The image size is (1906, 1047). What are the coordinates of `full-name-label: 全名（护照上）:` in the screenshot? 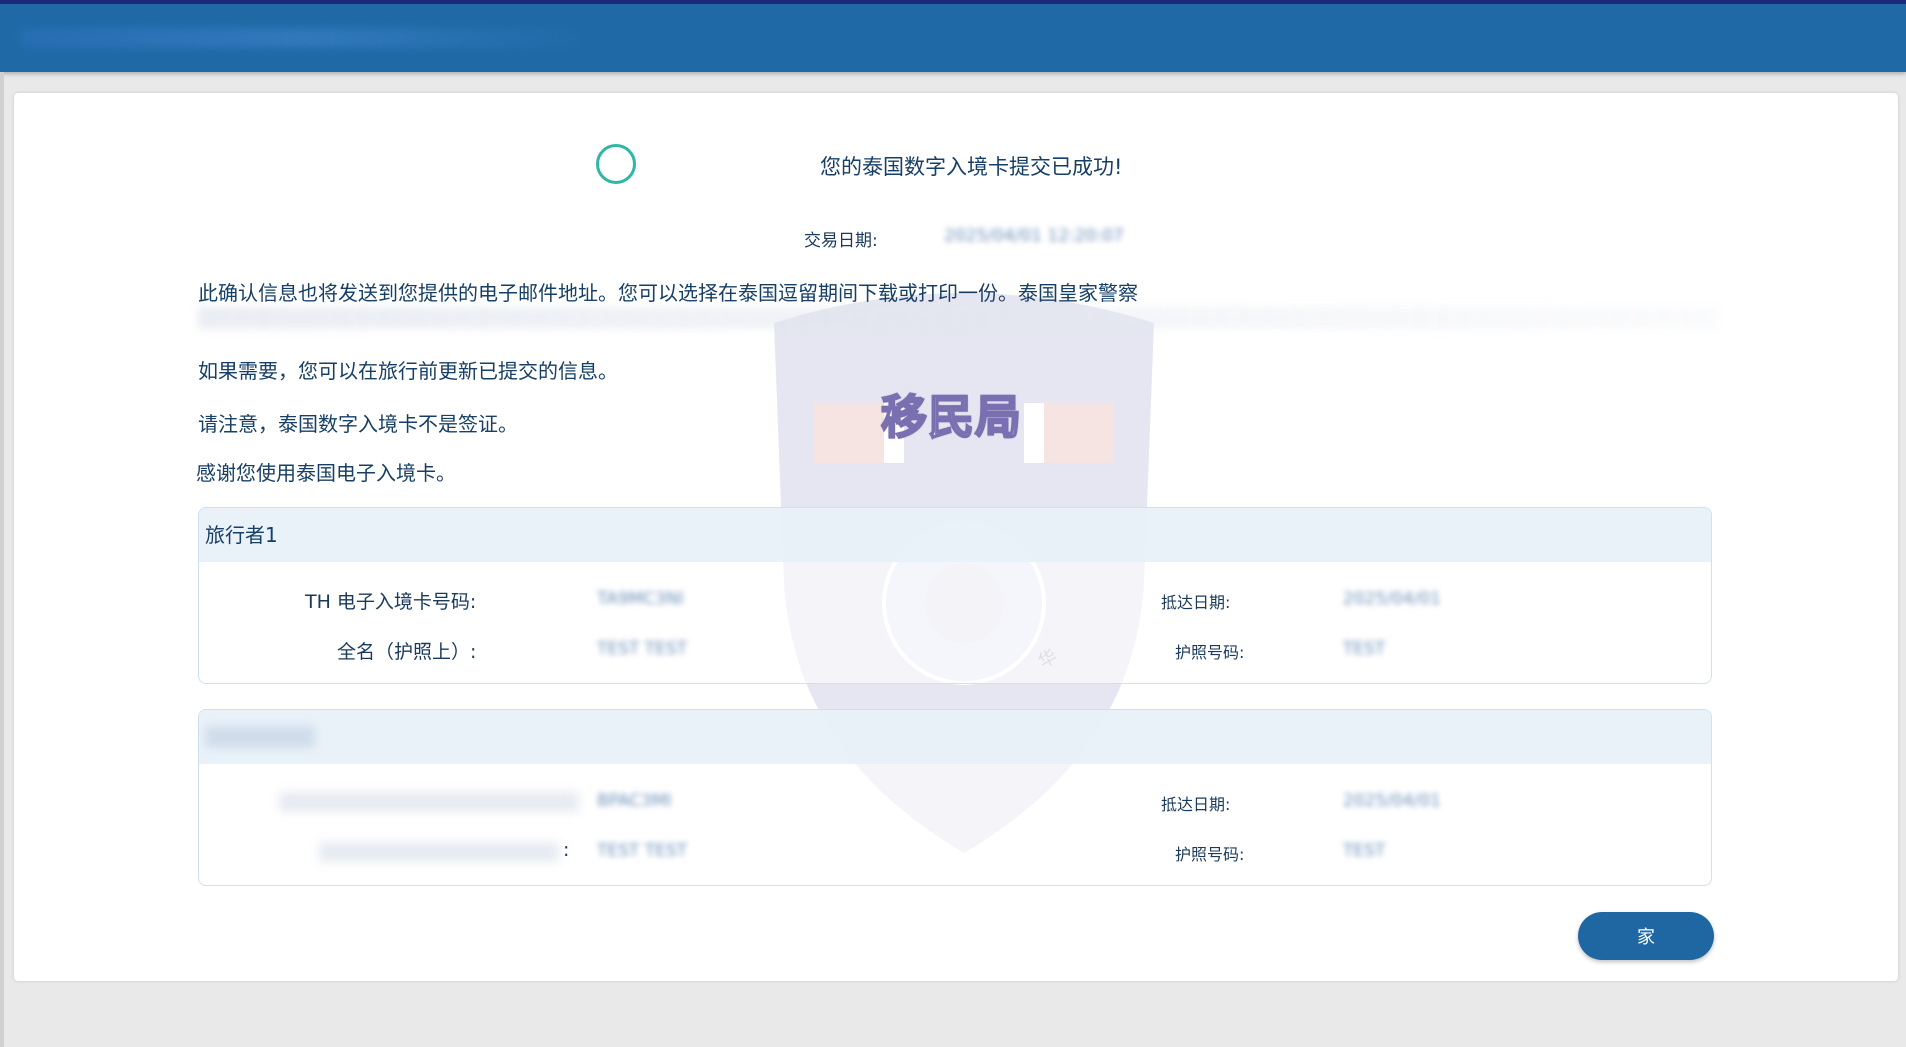 It's located at (407, 652).